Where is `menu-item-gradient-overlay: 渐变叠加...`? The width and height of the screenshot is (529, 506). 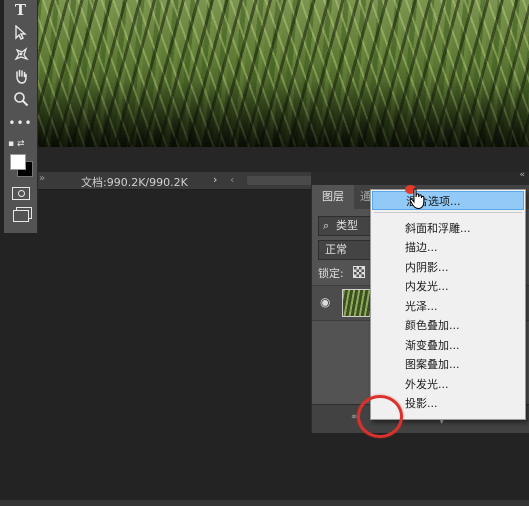
menu-item-gradient-overlay: 渐变叠加... is located at coordinates (448, 345).